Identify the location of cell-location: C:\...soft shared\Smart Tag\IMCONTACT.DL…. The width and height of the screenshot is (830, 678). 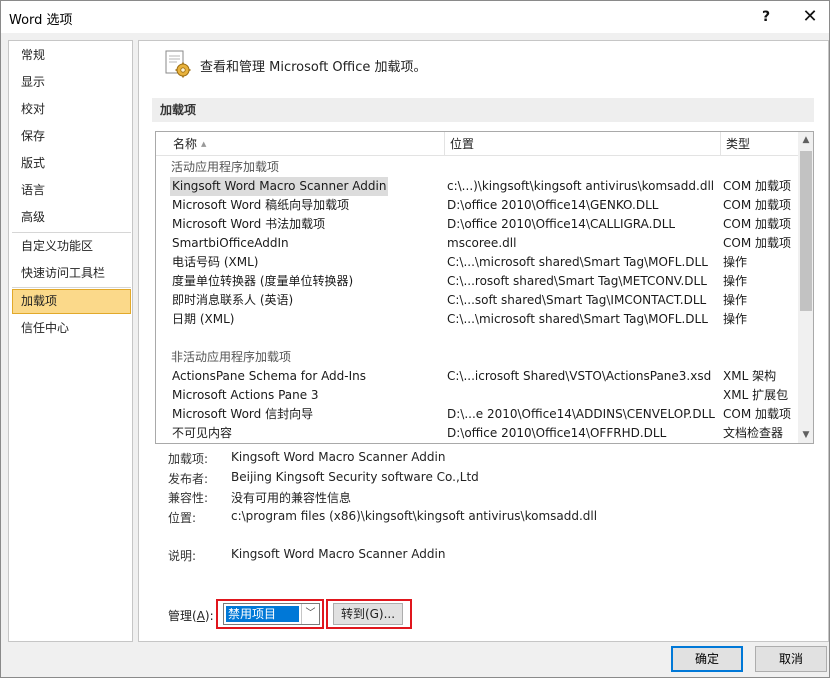
(577, 300).